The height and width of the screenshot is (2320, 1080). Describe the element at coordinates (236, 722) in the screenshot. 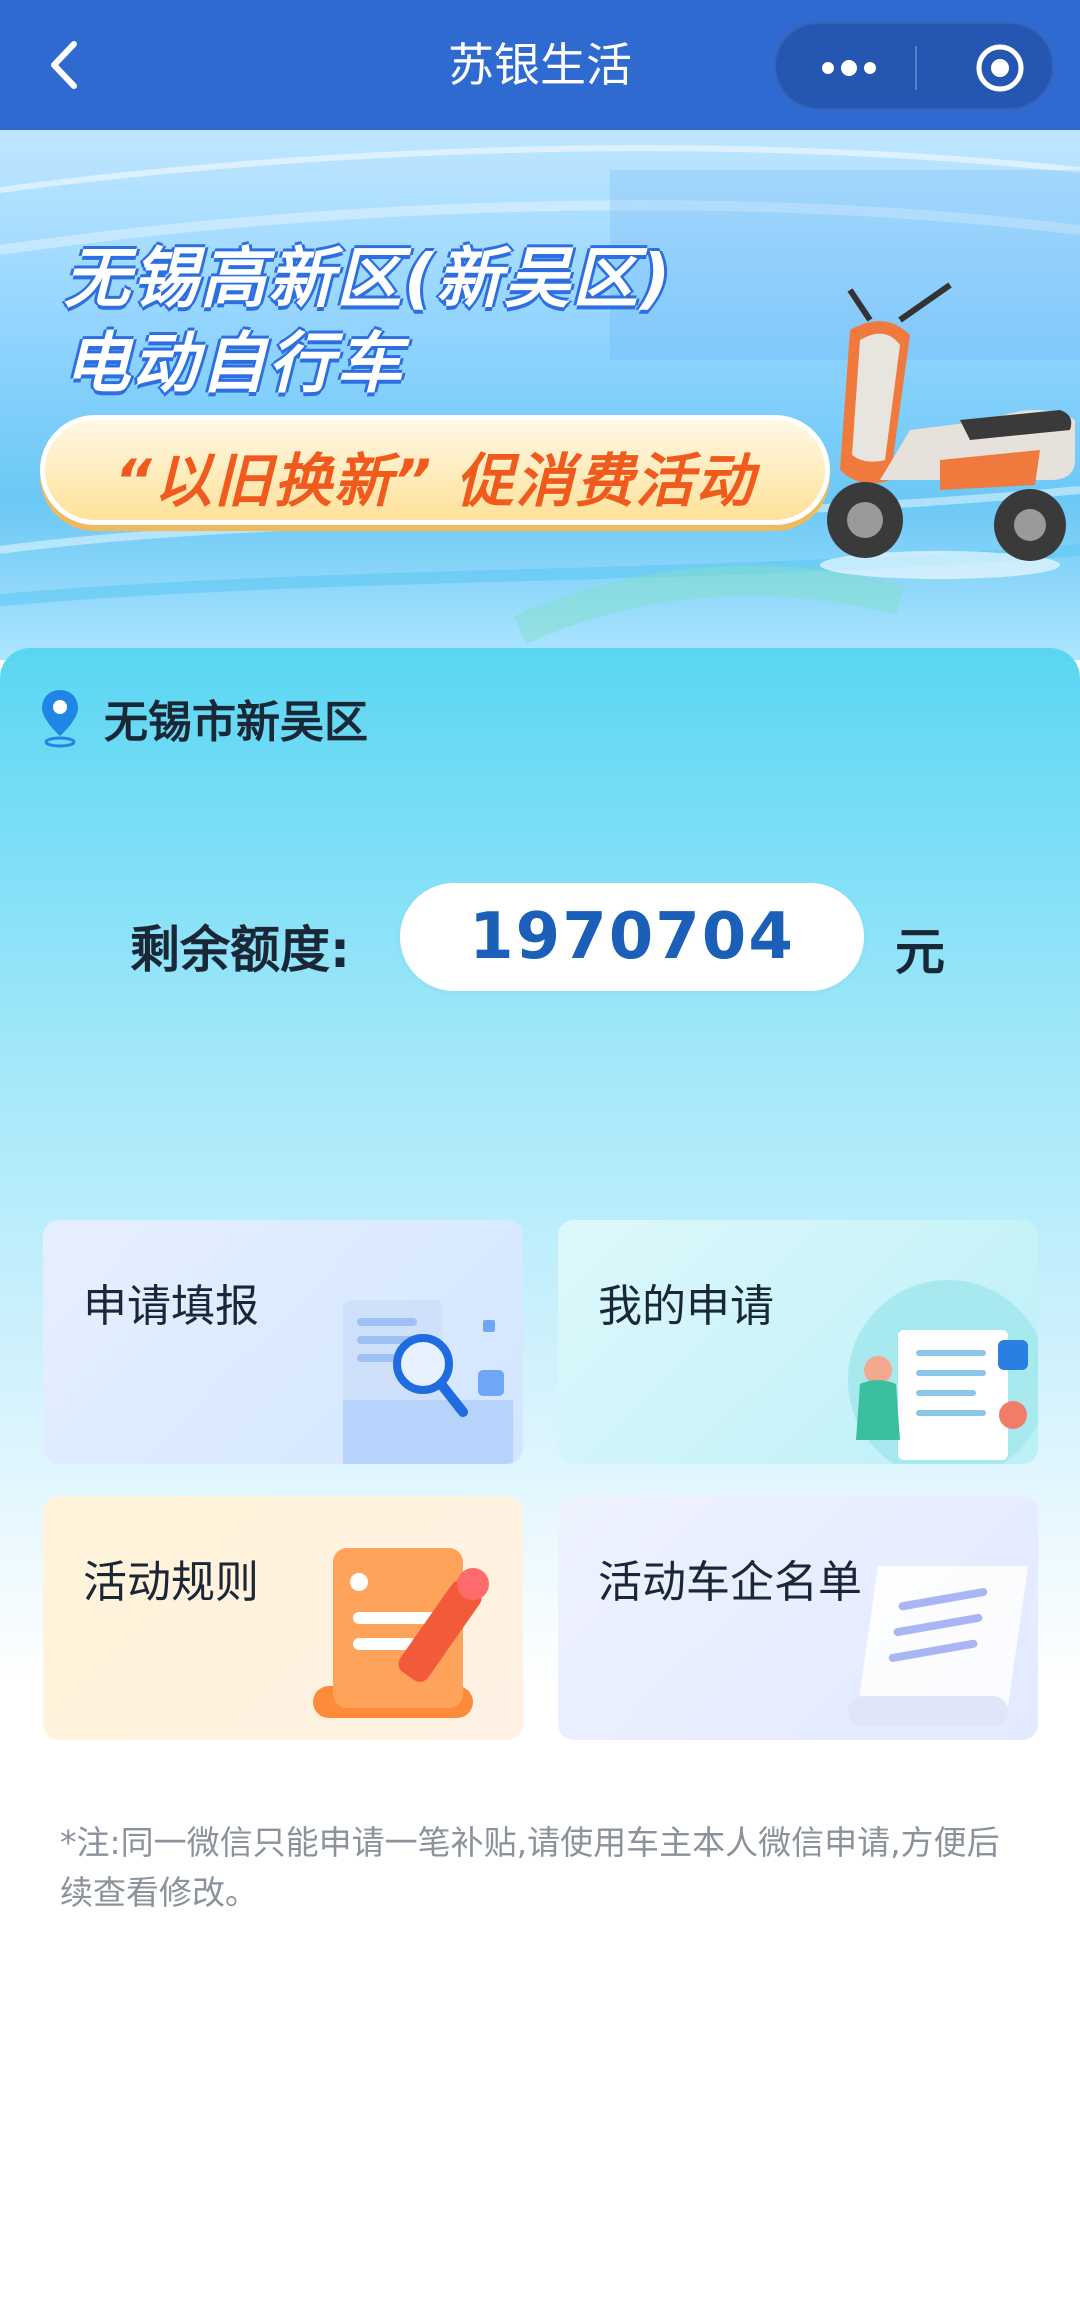

I see `location-text: 无锡市新吴区` at that location.